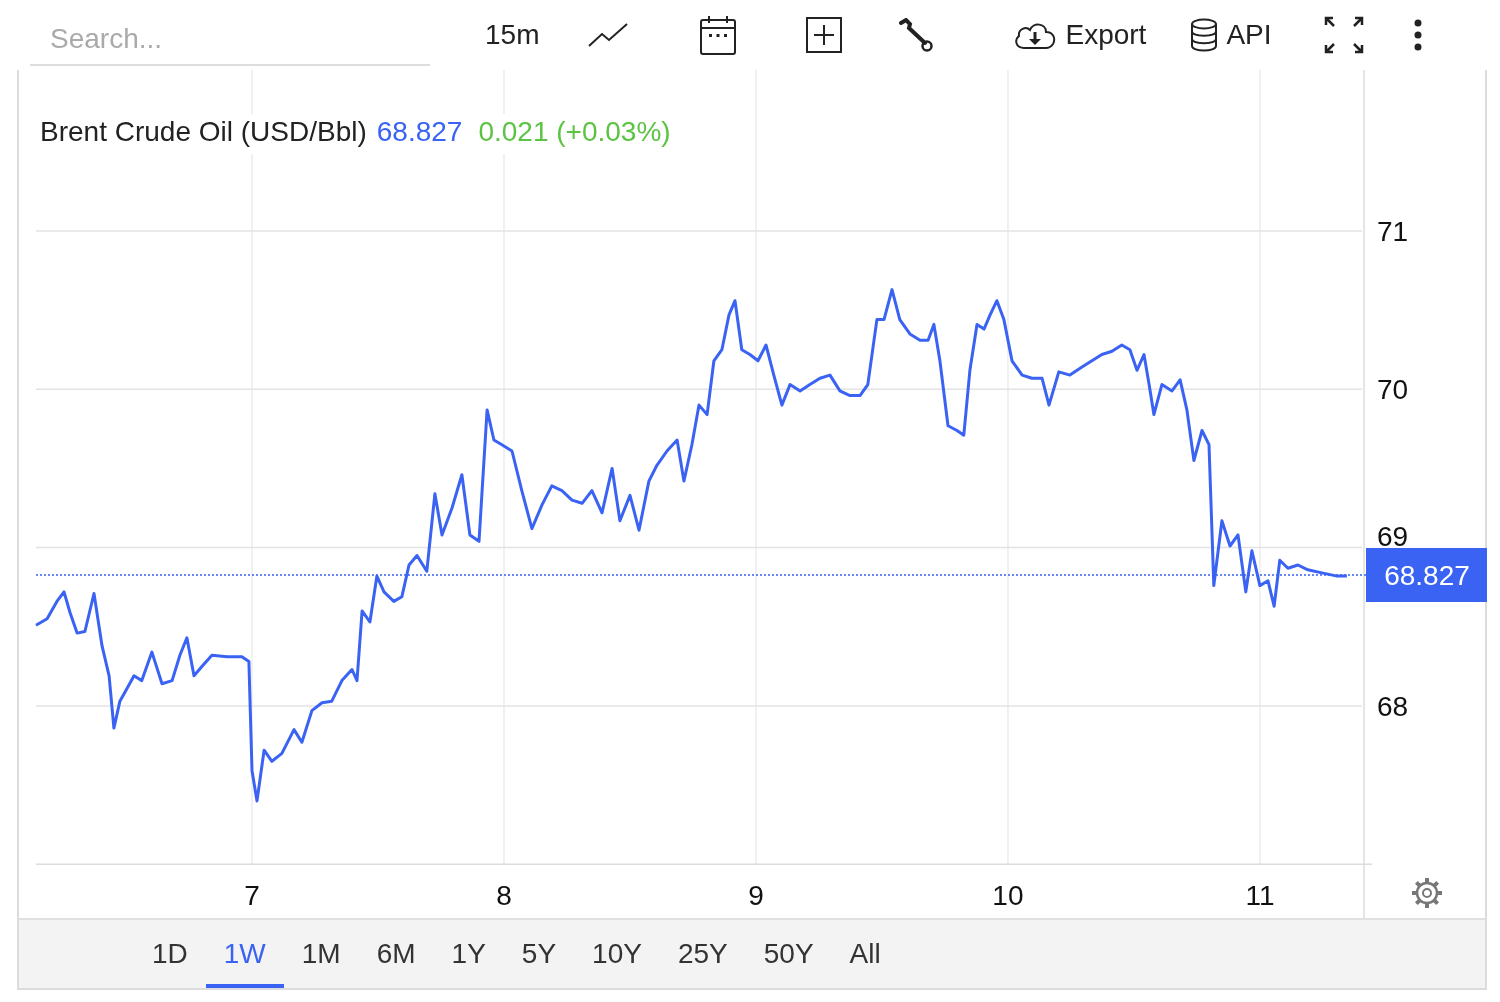 This screenshot has width=1500, height=1002. Describe the element at coordinates (718, 35) in the screenshot. I see `calendar-icon` at that location.